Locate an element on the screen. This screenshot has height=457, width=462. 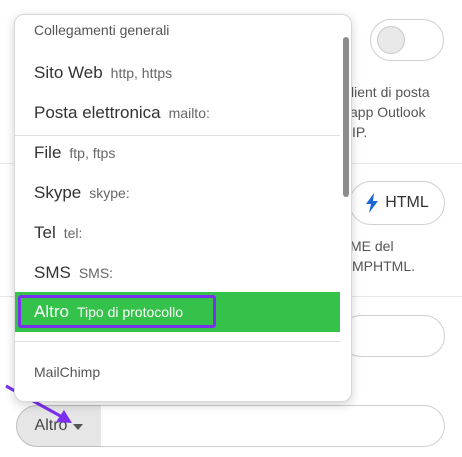
menu-item-label: Skype is located at coordinates (58, 192).